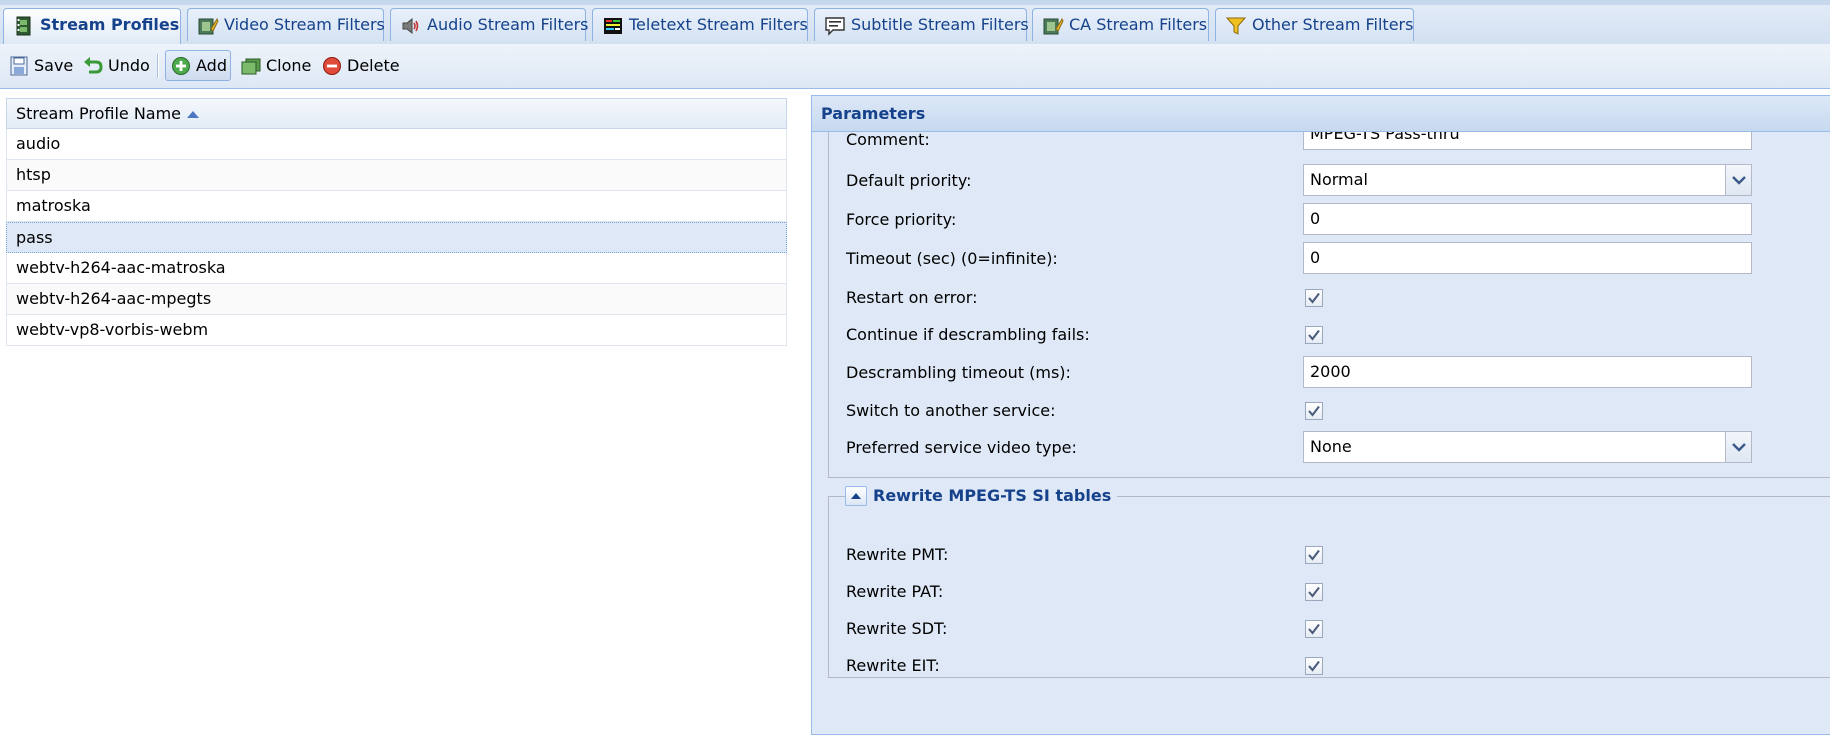 The height and width of the screenshot is (744, 1830). Describe the element at coordinates (897, 554) in the screenshot. I see `rewrite-pmt-label: Rewrite PMT:` at that location.